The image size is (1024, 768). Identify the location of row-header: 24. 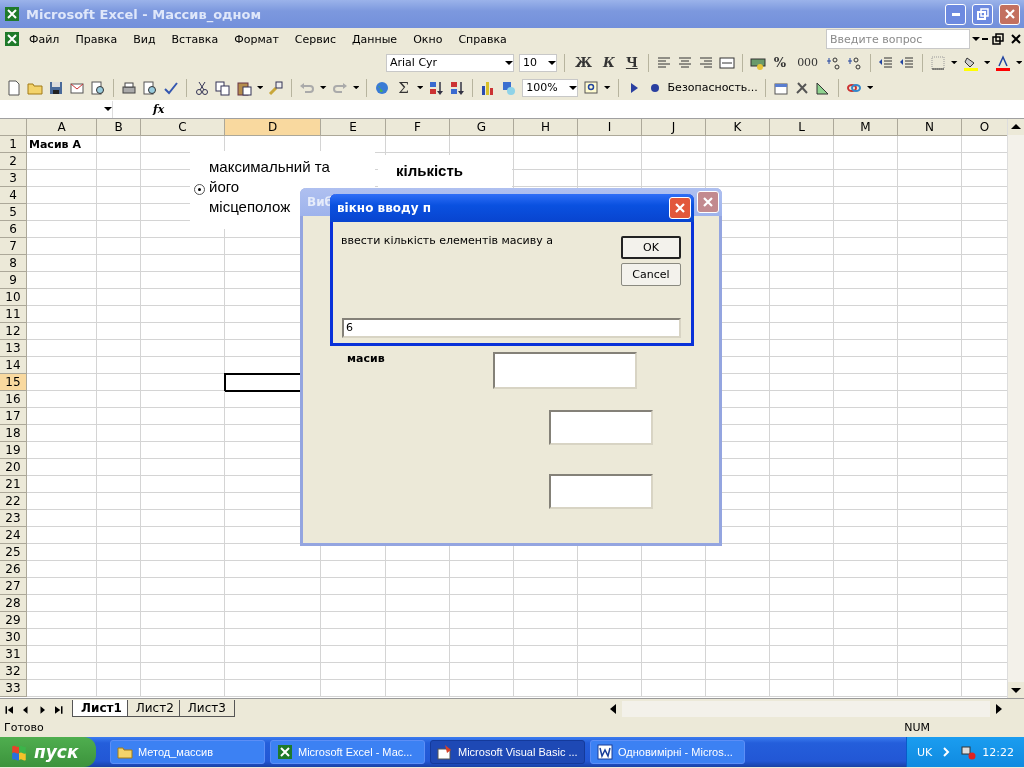
(13, 535).